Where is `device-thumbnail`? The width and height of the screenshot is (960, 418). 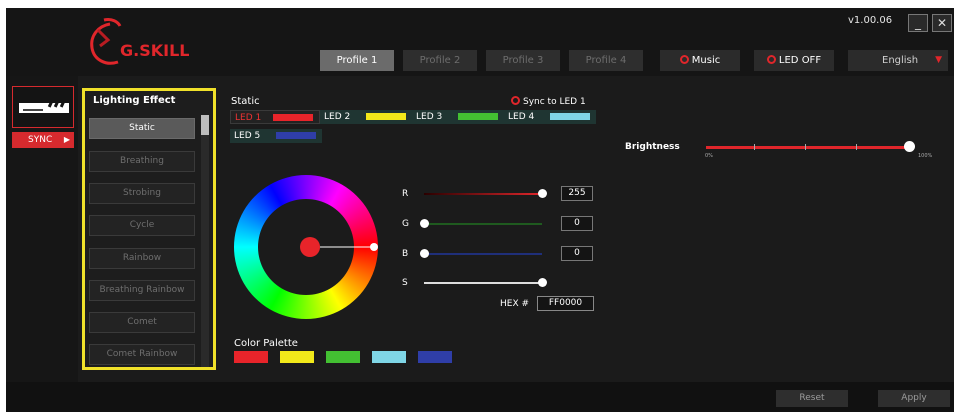
device-thumbnail is located at coordinates (43, 107).